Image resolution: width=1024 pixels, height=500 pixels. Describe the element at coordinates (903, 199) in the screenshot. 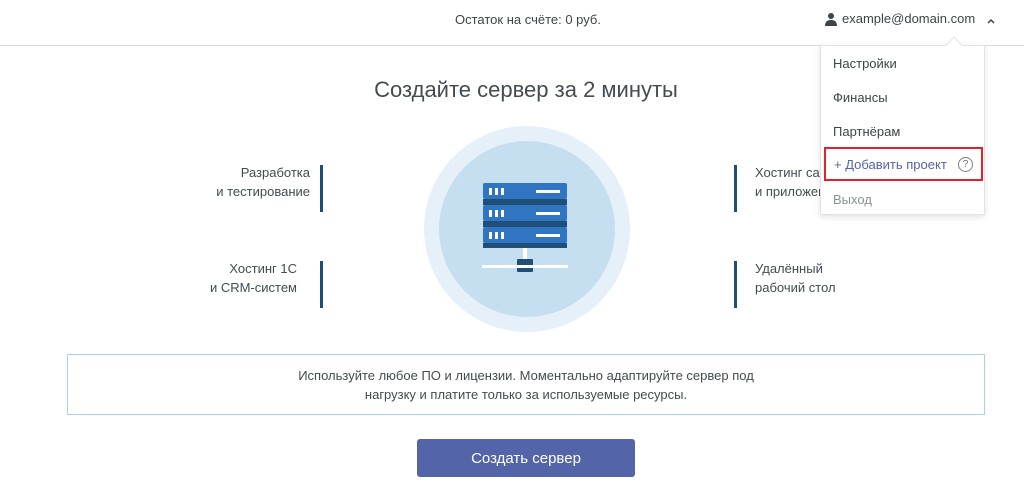

I see `menu-item-logout: Выход` at that location.